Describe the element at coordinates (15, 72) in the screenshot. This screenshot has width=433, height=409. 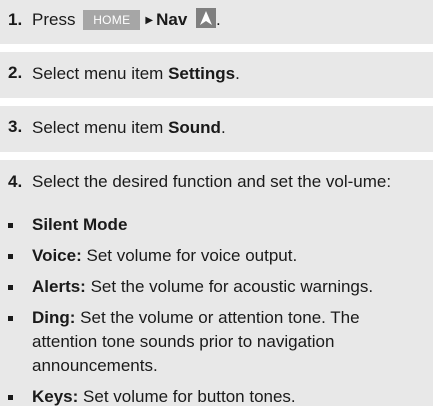
I see `step-number: 2.` at that location.